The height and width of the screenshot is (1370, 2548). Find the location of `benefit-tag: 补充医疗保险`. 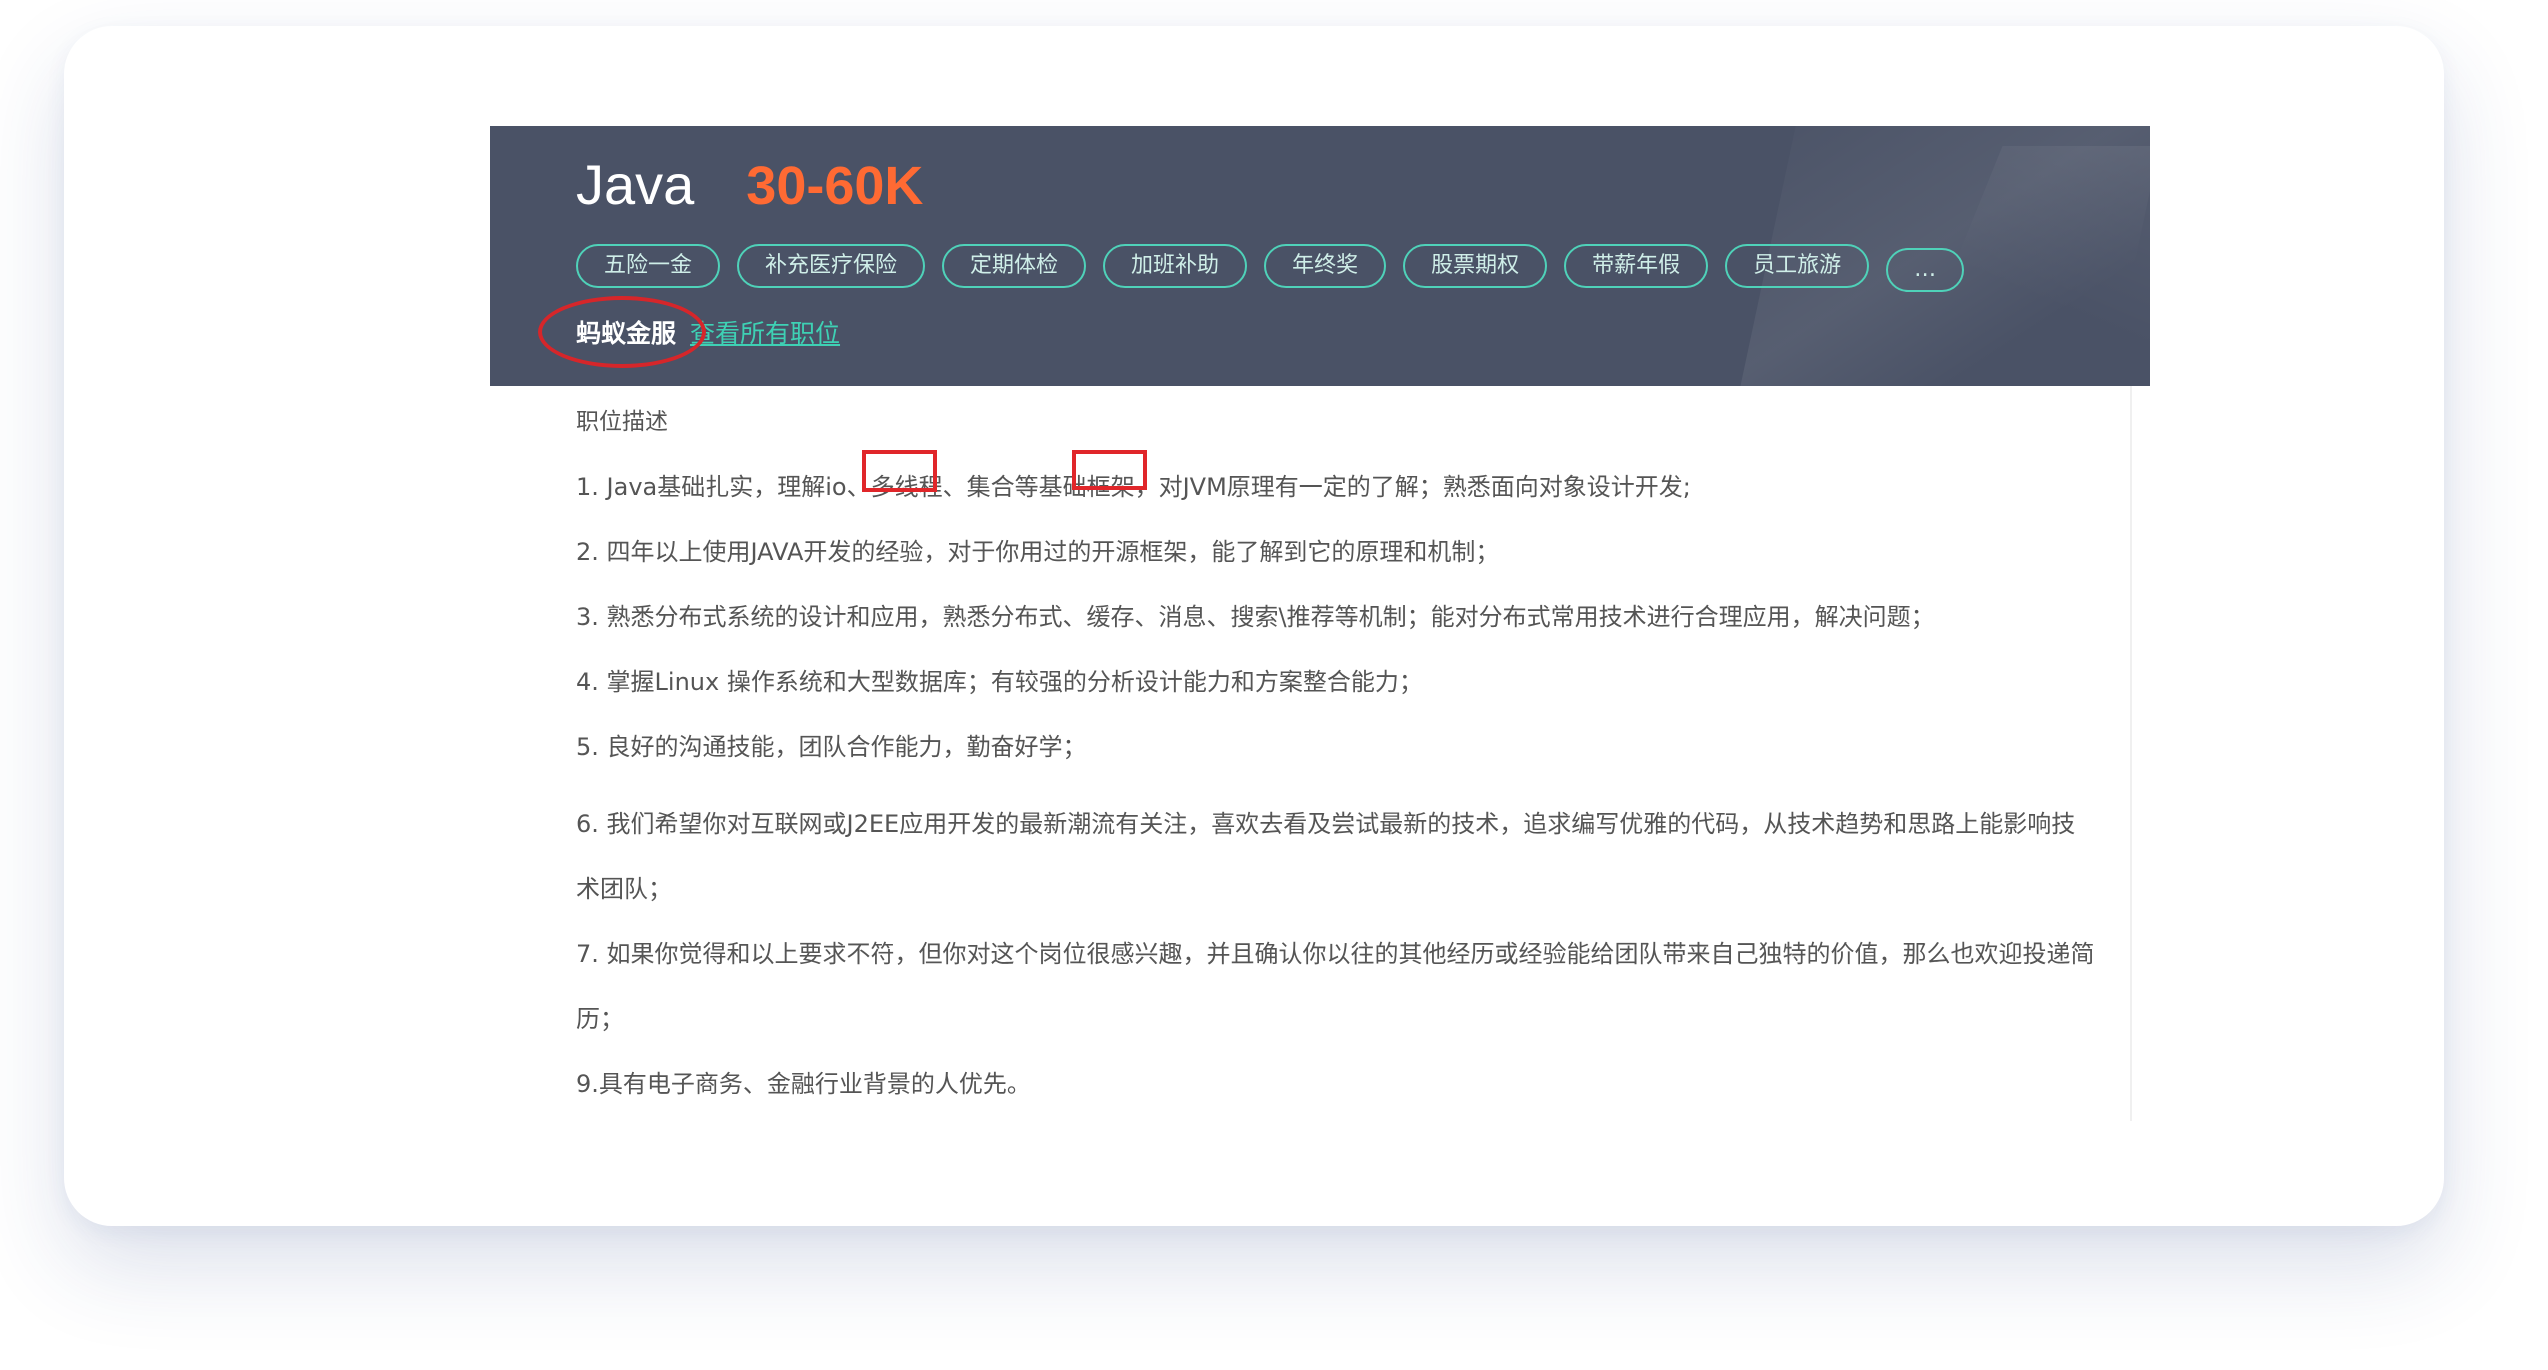

benefit-tag: 补充医疗保险 is located at coordinates (831, 266).